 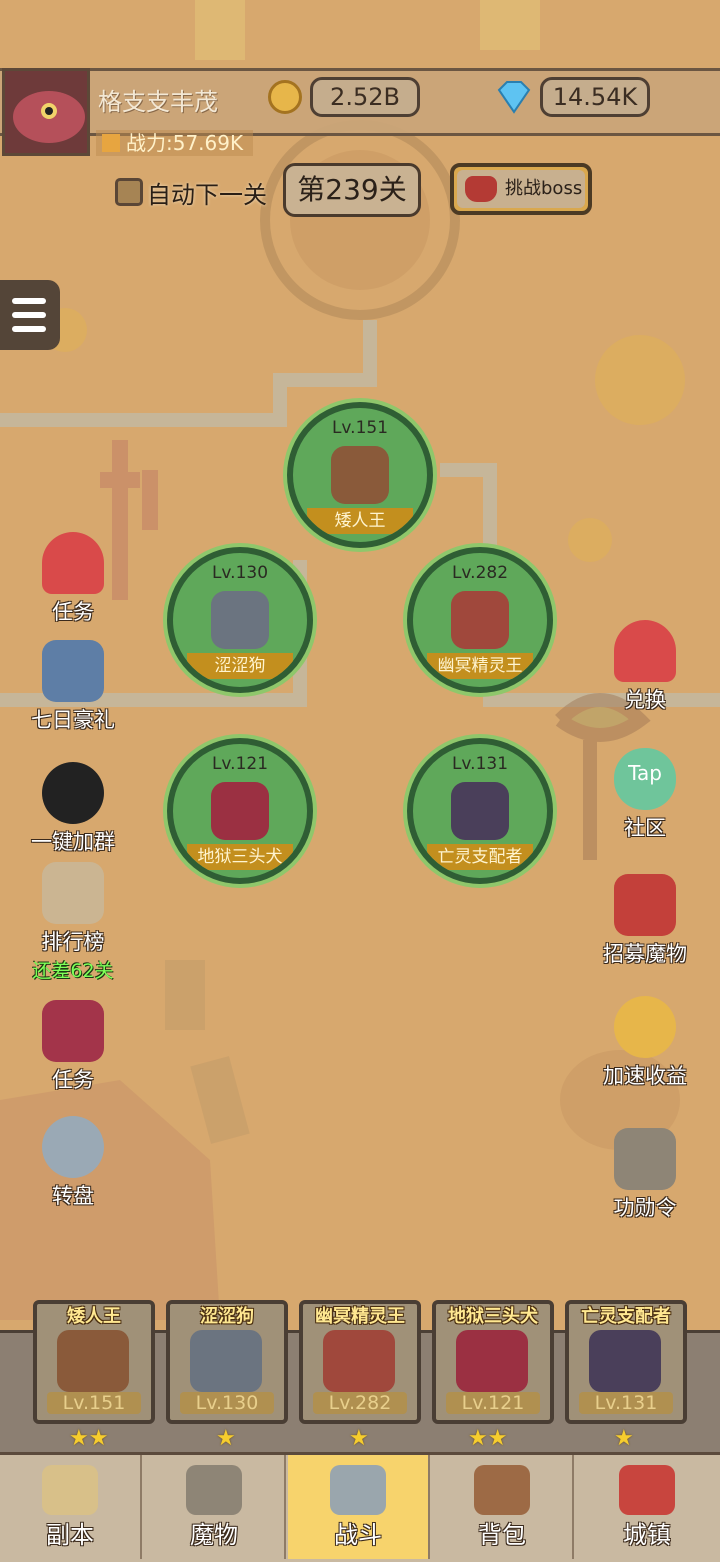 I want to click on recruit-label: 招募魔物, so click(x=645, y=954).